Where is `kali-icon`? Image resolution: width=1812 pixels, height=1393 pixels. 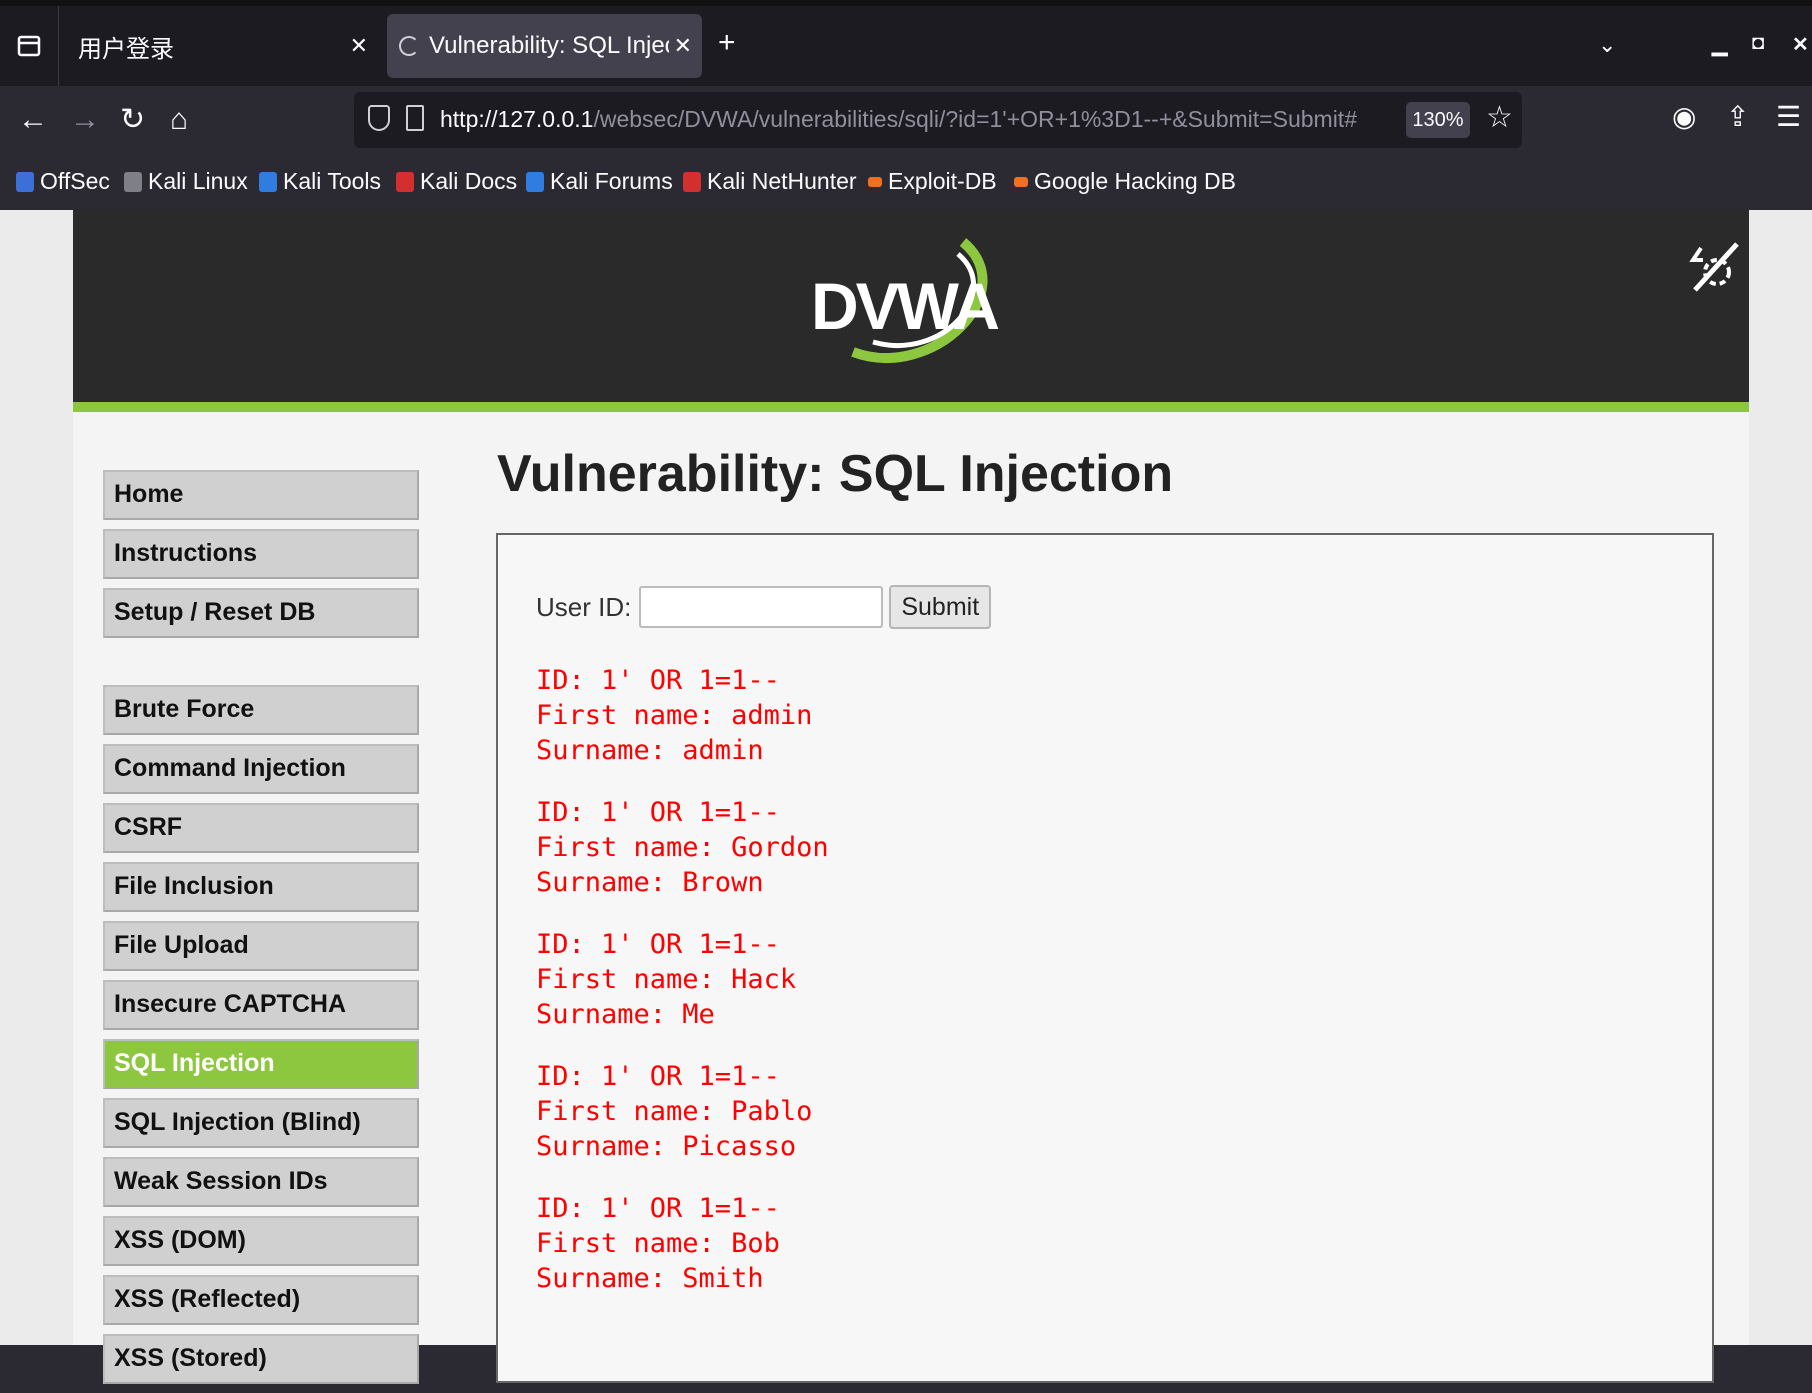 kali-icon is located at coordinates (133, 181).